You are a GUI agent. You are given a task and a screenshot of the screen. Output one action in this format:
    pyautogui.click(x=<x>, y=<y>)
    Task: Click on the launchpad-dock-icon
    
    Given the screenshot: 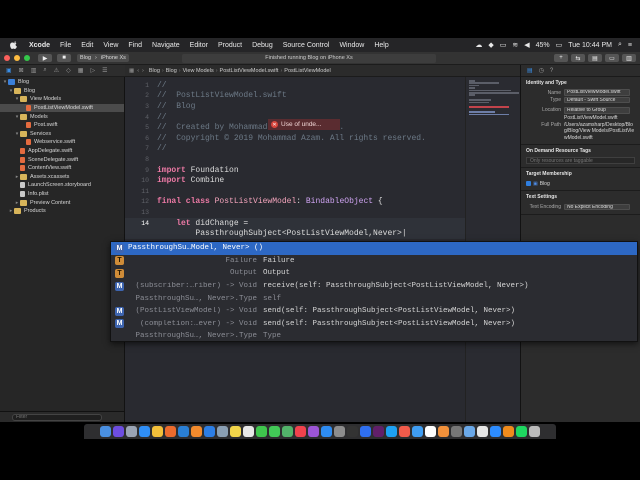 What is the action you would take?
    pyautogui.click(x=131, y=431)
    